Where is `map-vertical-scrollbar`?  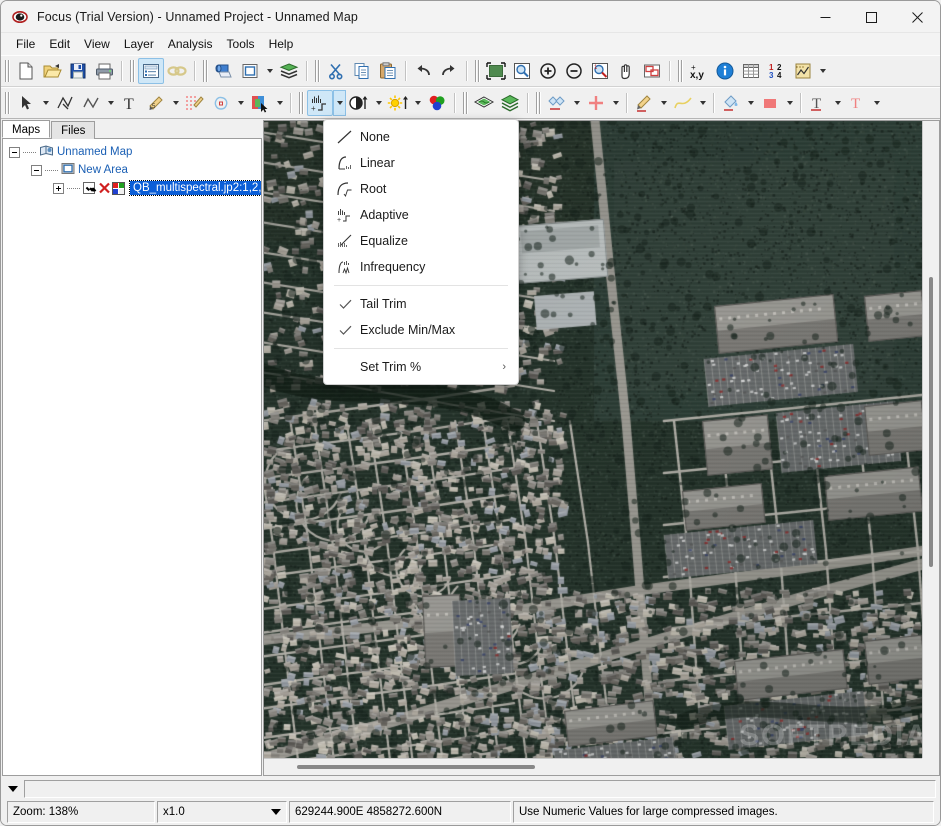
map-vertical-scrollbar is located at coordinates (930, 439).